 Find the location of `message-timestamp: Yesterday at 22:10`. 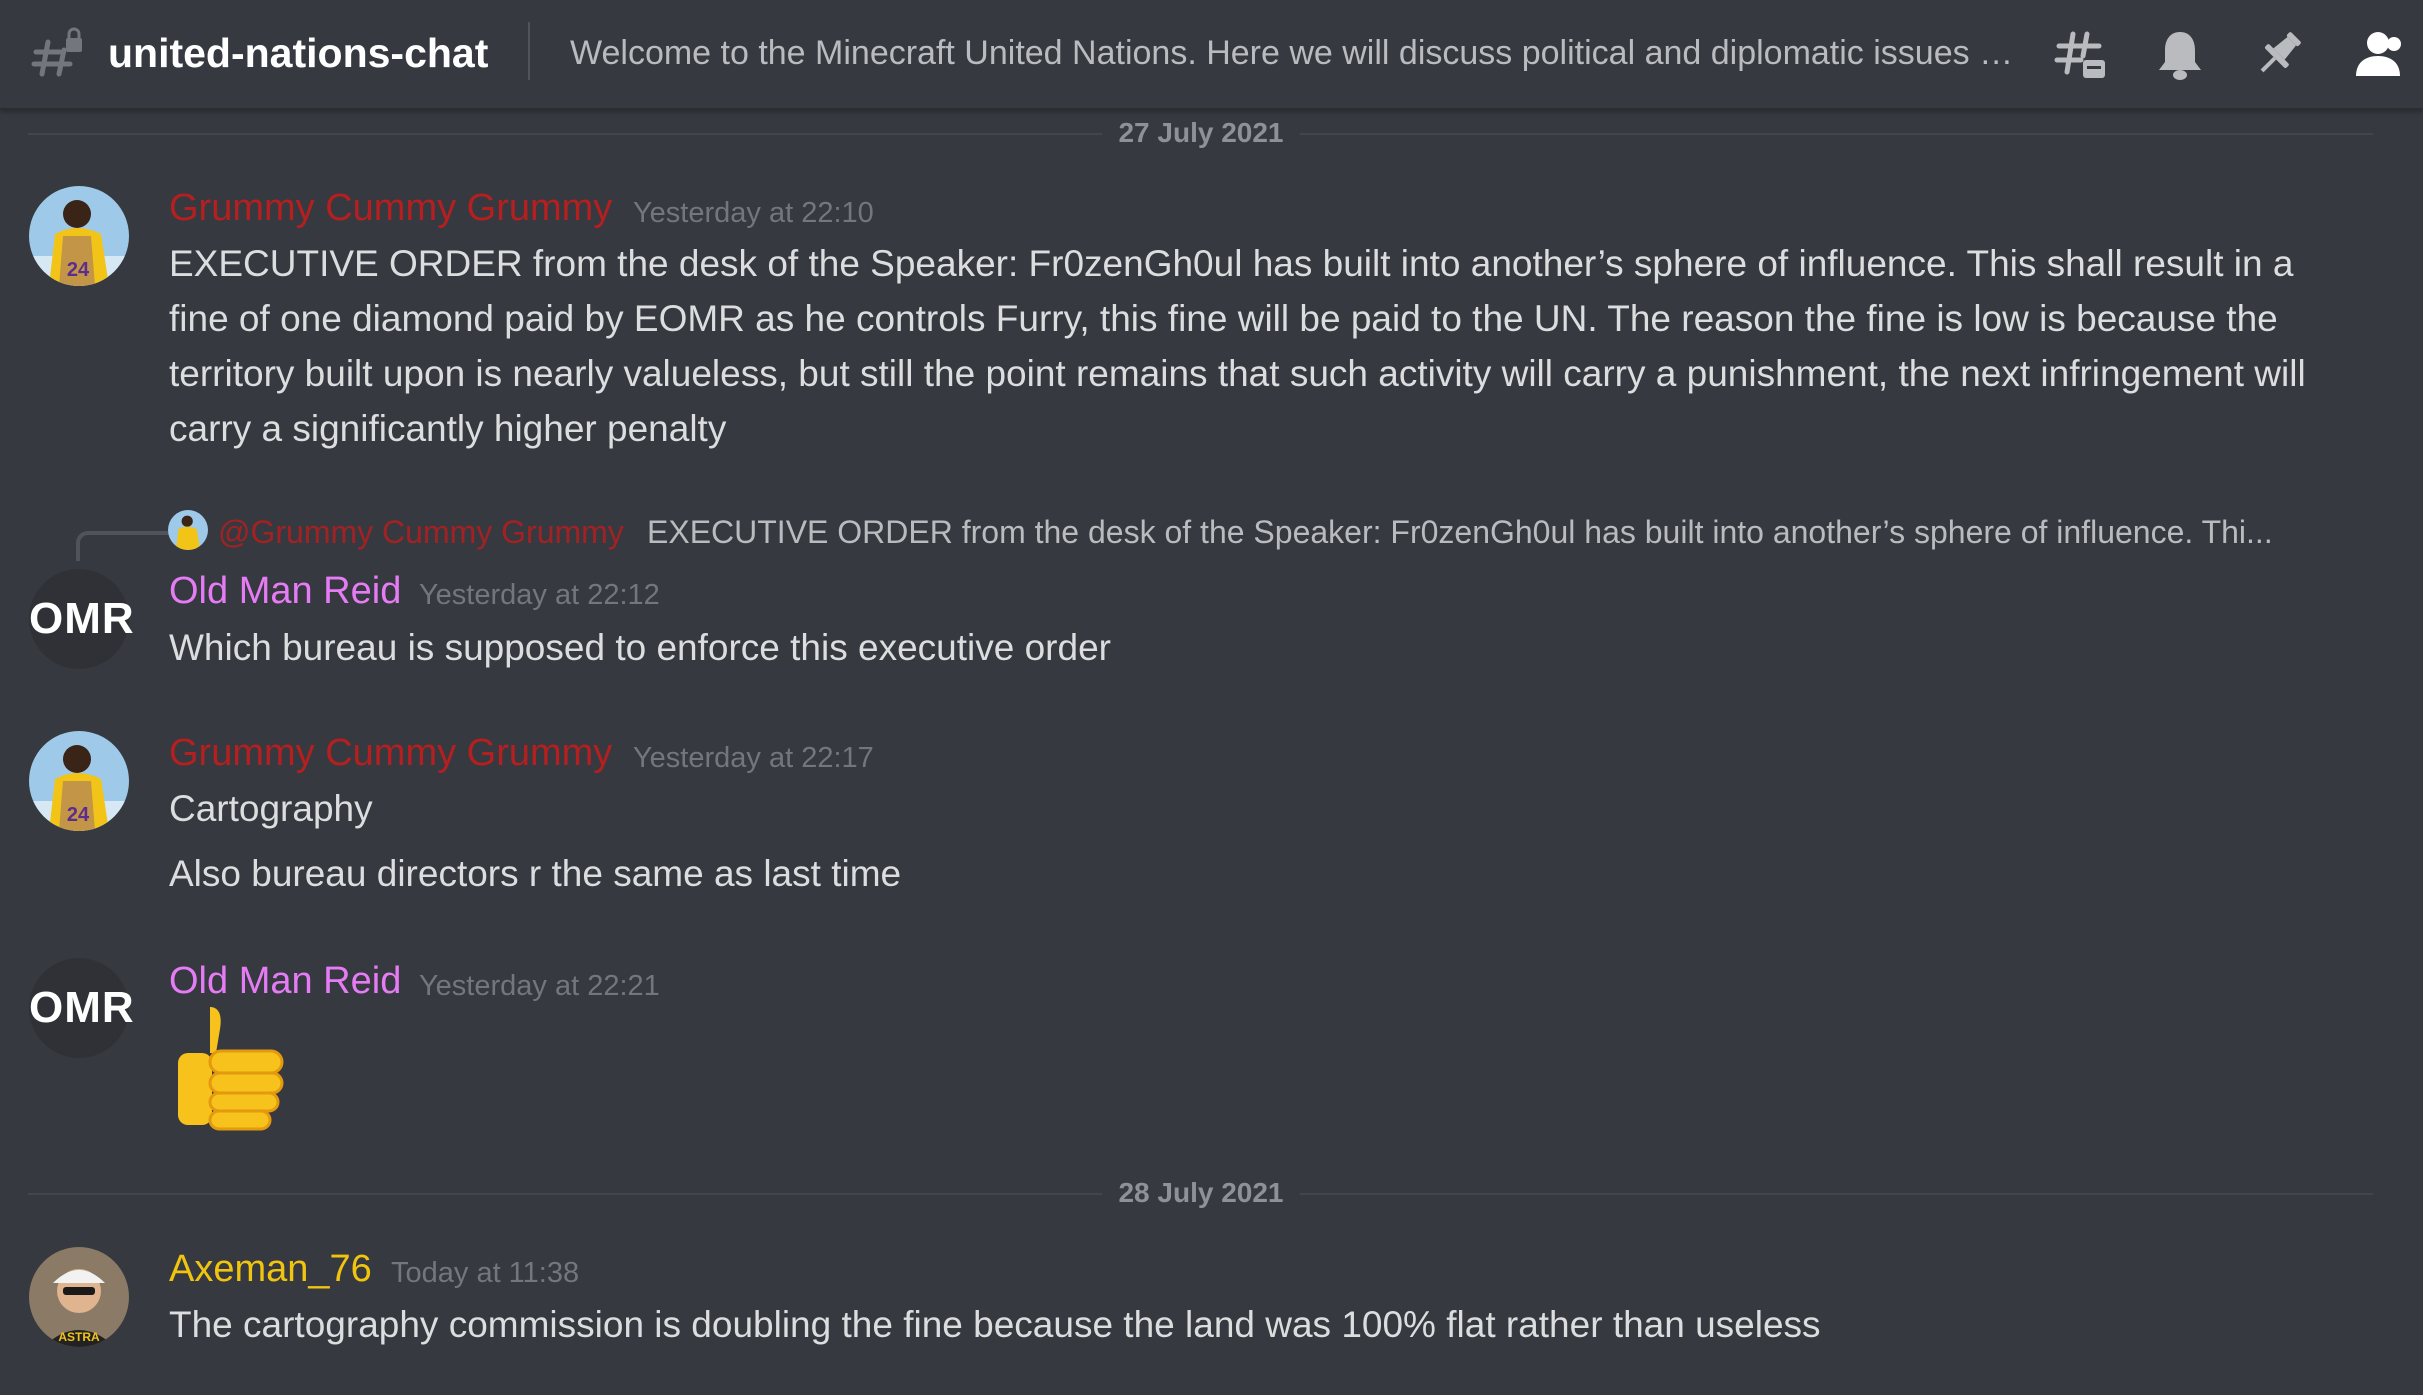

message-timestamp: Yesterday at 22:10 is located at coordinates (753, 213).